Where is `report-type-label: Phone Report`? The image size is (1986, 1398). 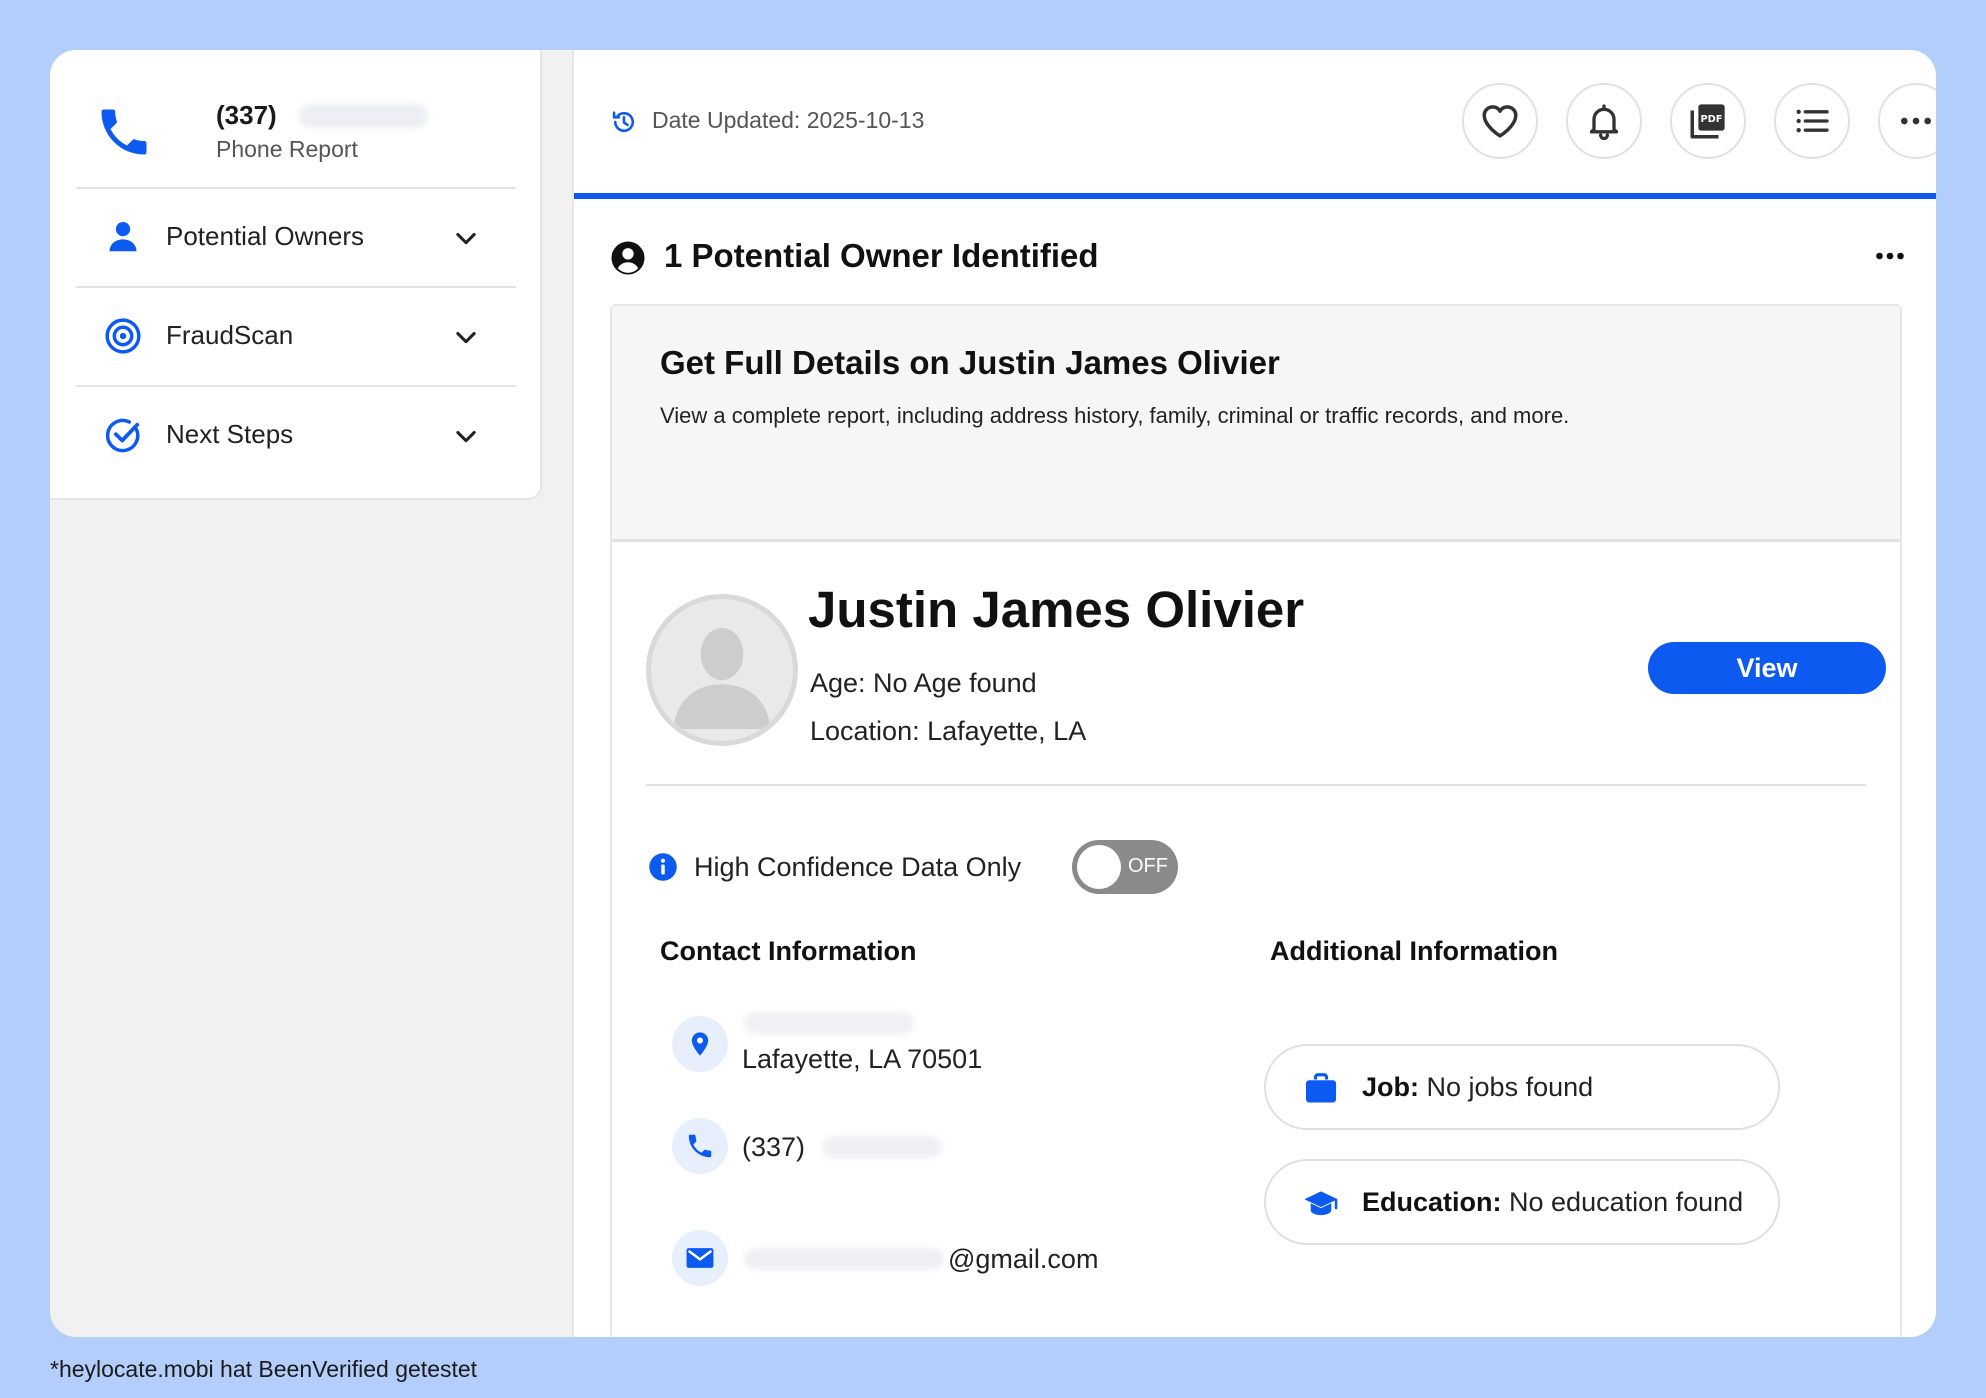 report-type-label: Phone Report is located at coordinates (287, 149).